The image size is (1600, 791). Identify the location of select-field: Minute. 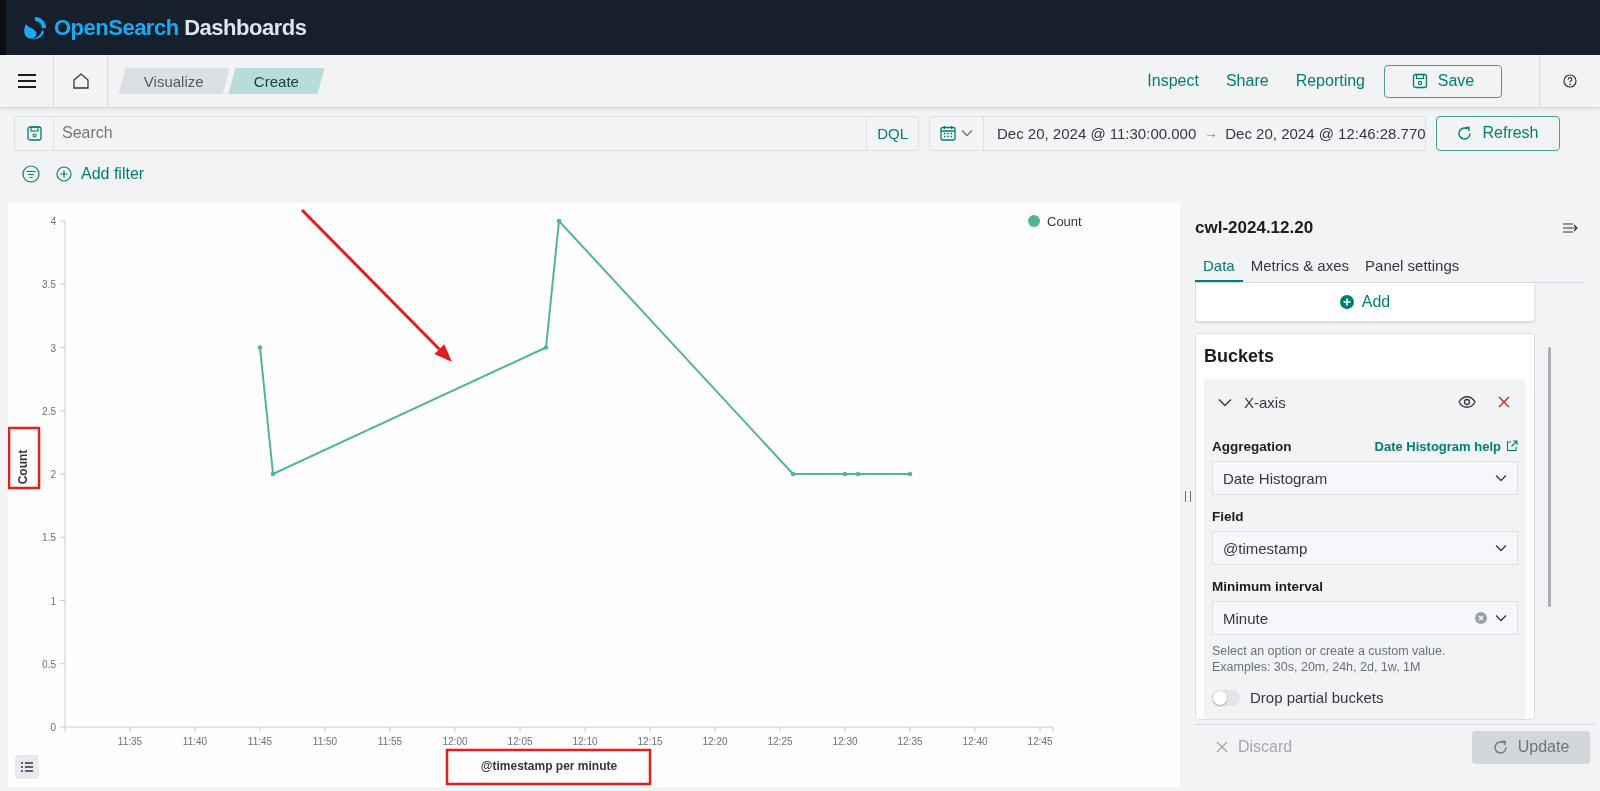
(1365, 618).